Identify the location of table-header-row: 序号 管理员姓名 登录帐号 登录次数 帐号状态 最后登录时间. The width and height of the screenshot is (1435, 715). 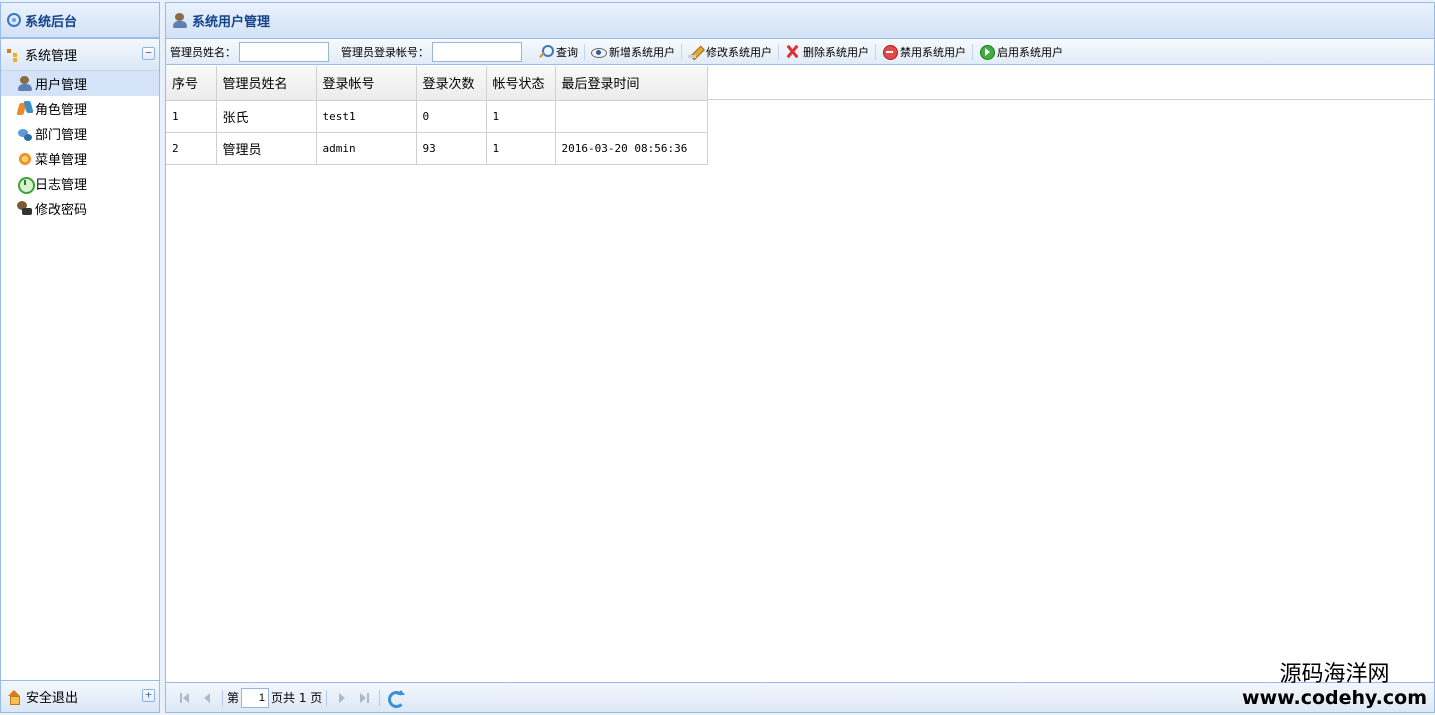
(437, 83).